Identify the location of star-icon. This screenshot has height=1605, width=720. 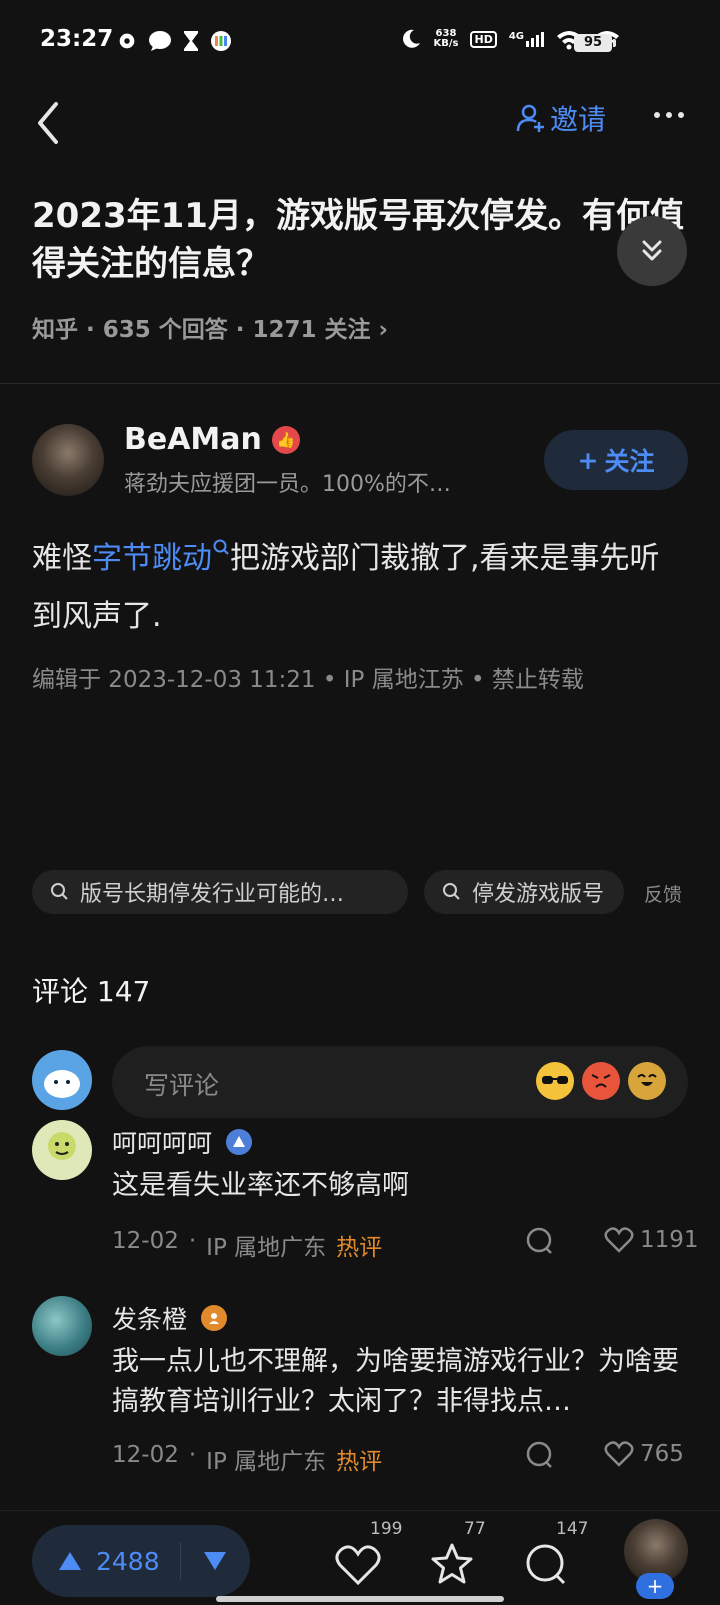
(452, 1565).